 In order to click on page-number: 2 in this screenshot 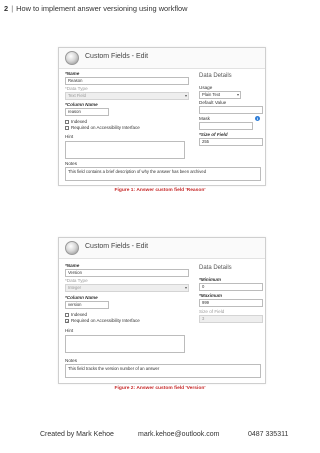, I will do `click(6, 8)`.